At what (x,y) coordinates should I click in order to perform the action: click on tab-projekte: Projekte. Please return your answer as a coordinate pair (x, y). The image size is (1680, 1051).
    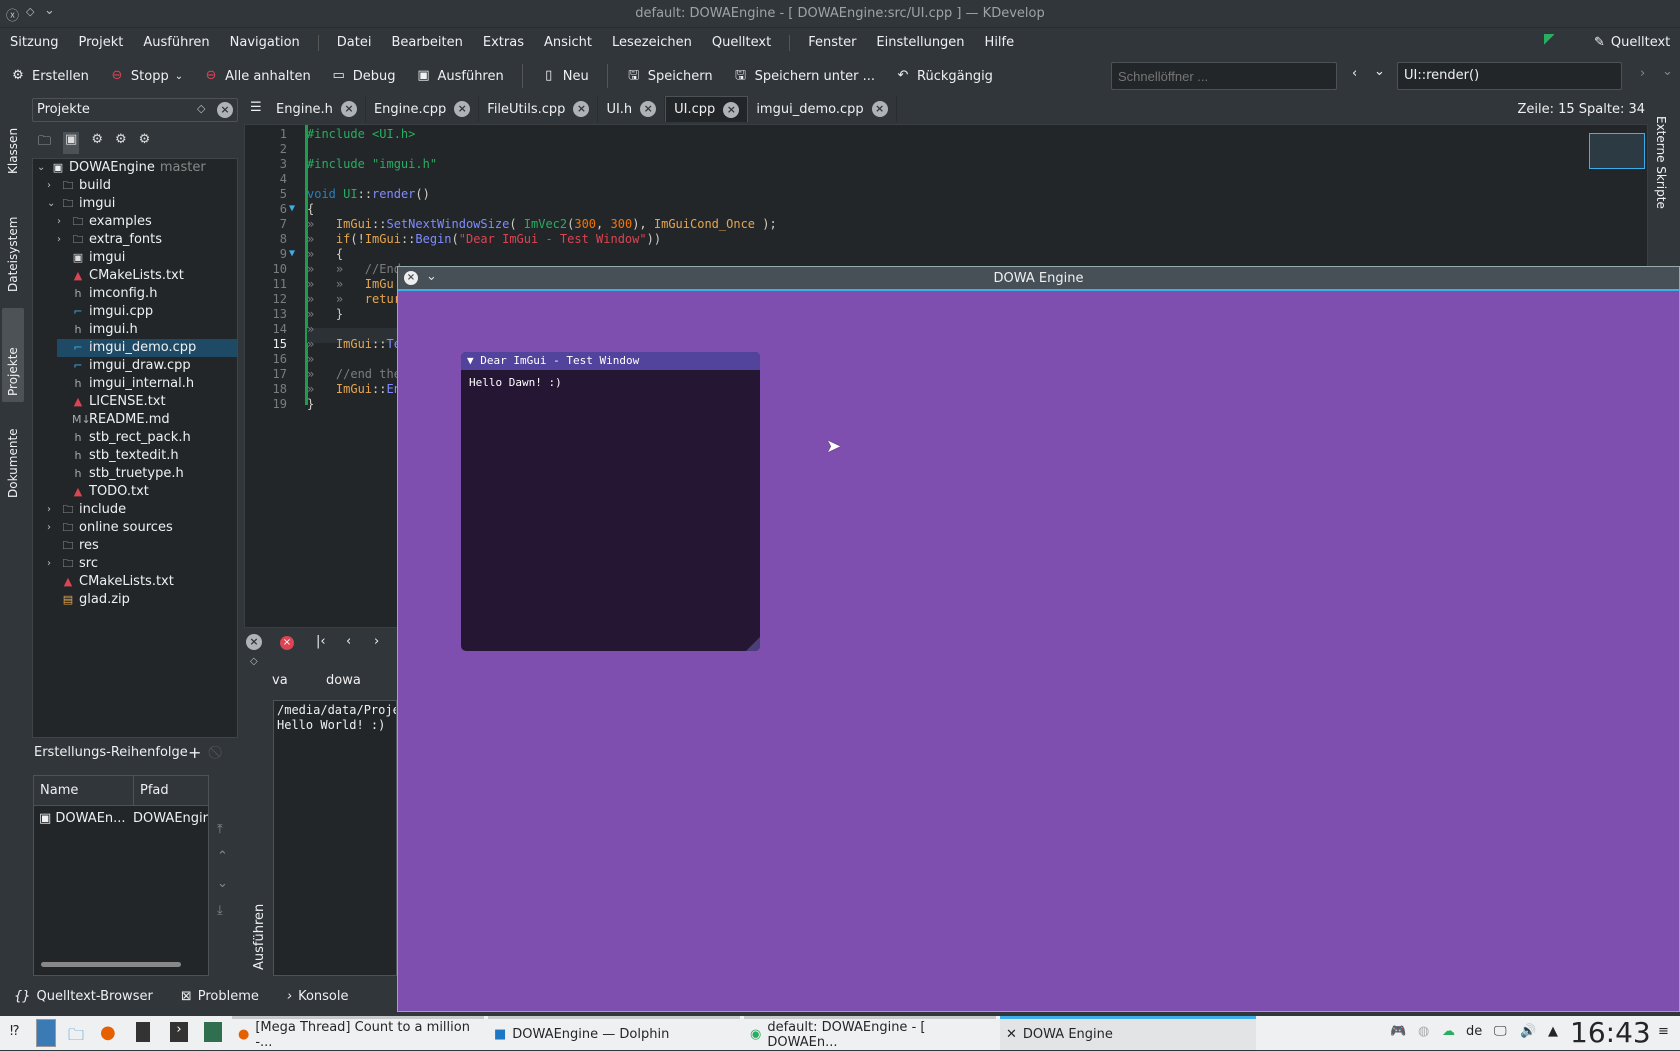
    Looking at the image, I should click on (13, 355).